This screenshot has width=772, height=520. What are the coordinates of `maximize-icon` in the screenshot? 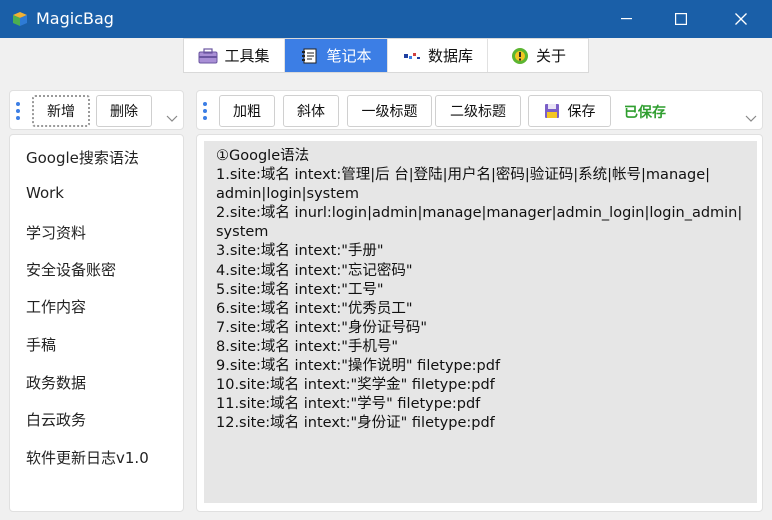 It's located at (681, 19).